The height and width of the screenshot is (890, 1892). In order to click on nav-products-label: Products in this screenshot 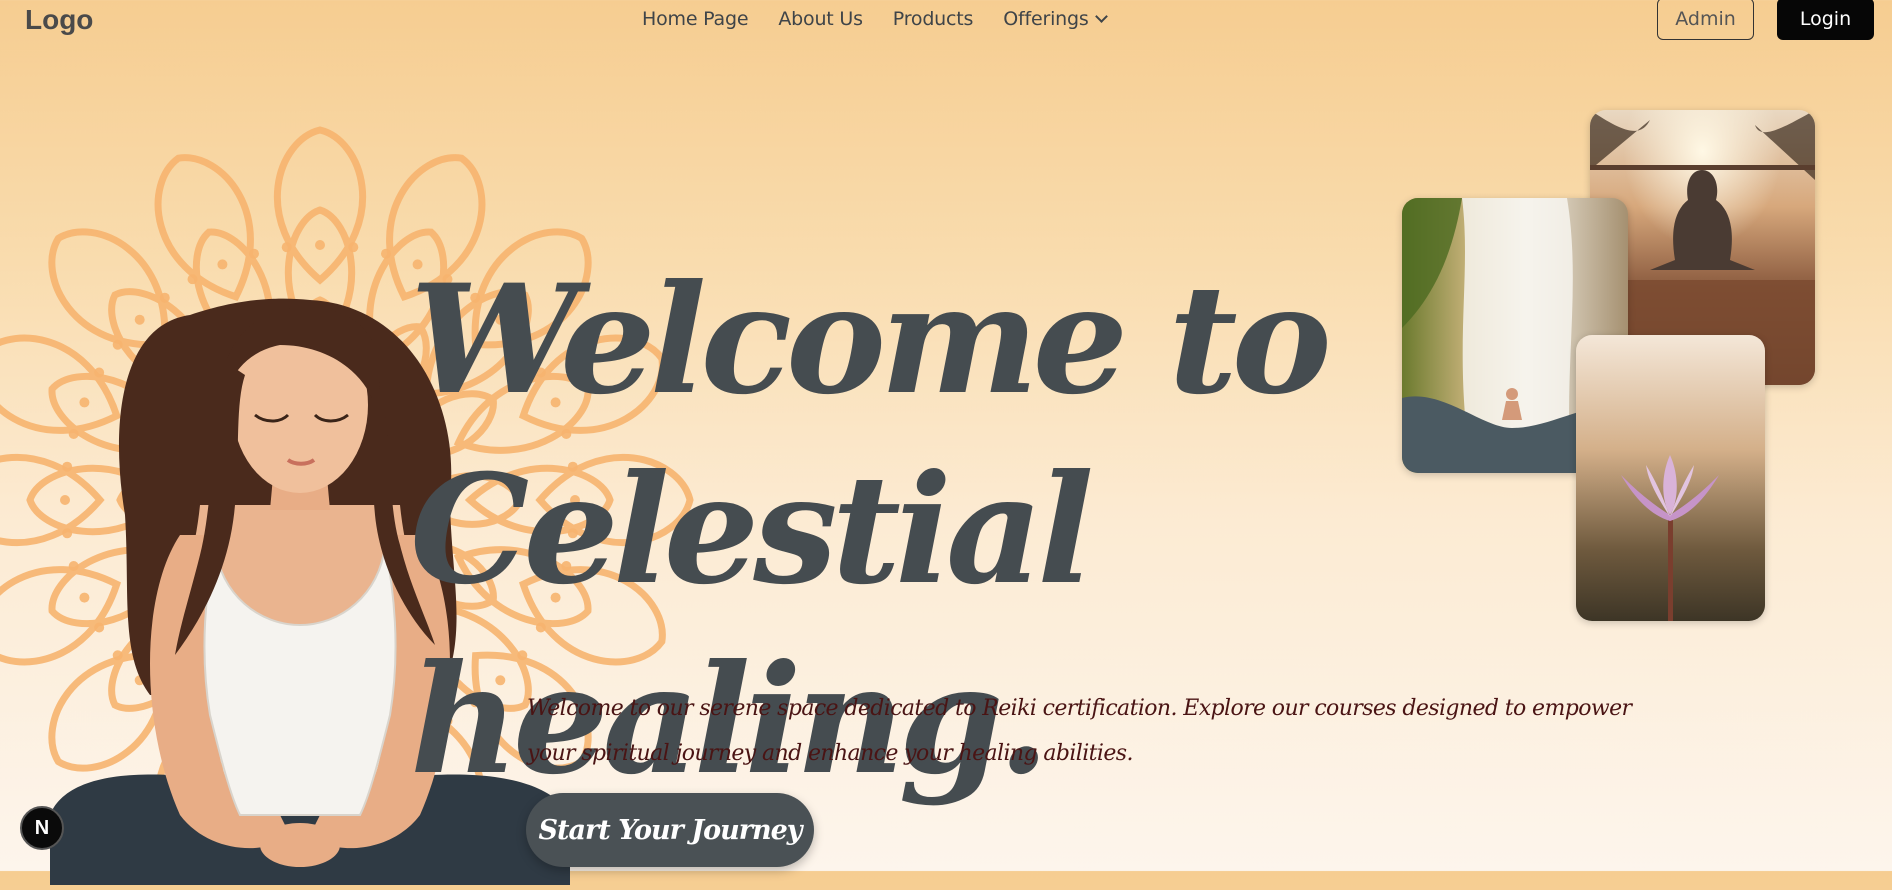, I will do `click(933, 19)`.